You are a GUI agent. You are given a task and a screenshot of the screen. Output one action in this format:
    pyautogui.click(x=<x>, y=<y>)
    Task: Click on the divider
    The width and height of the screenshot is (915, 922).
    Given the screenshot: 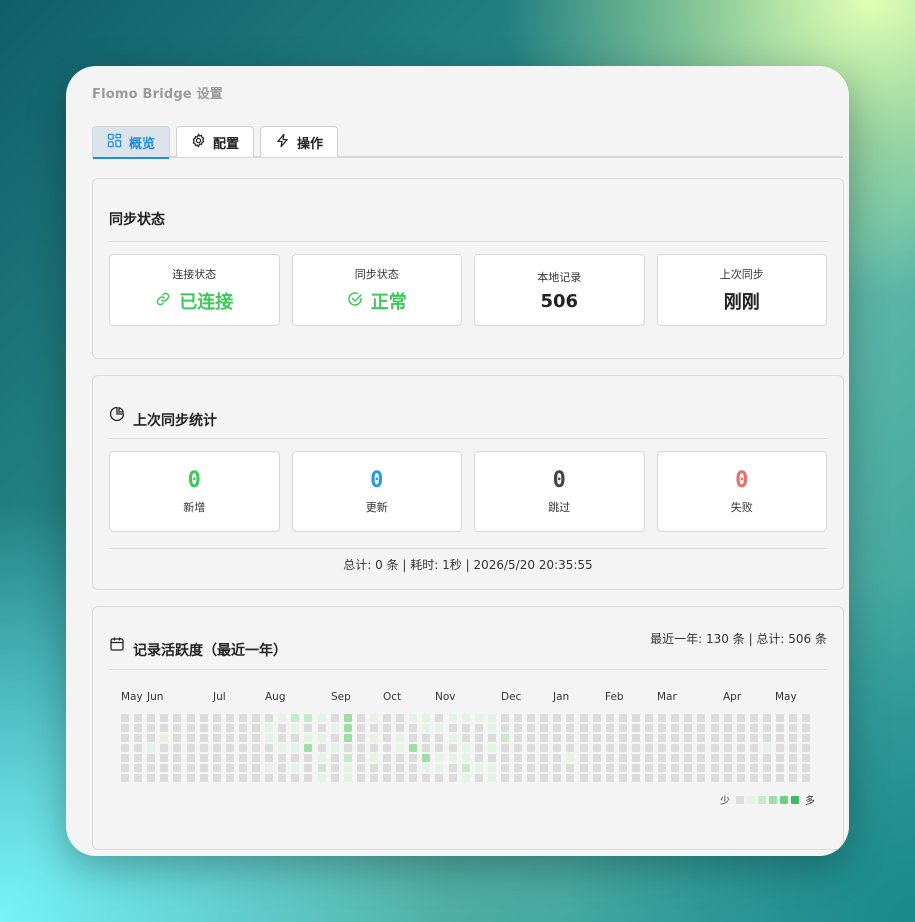 What is the action you would take?
    pyautogui.click(x=468, y=241)
    